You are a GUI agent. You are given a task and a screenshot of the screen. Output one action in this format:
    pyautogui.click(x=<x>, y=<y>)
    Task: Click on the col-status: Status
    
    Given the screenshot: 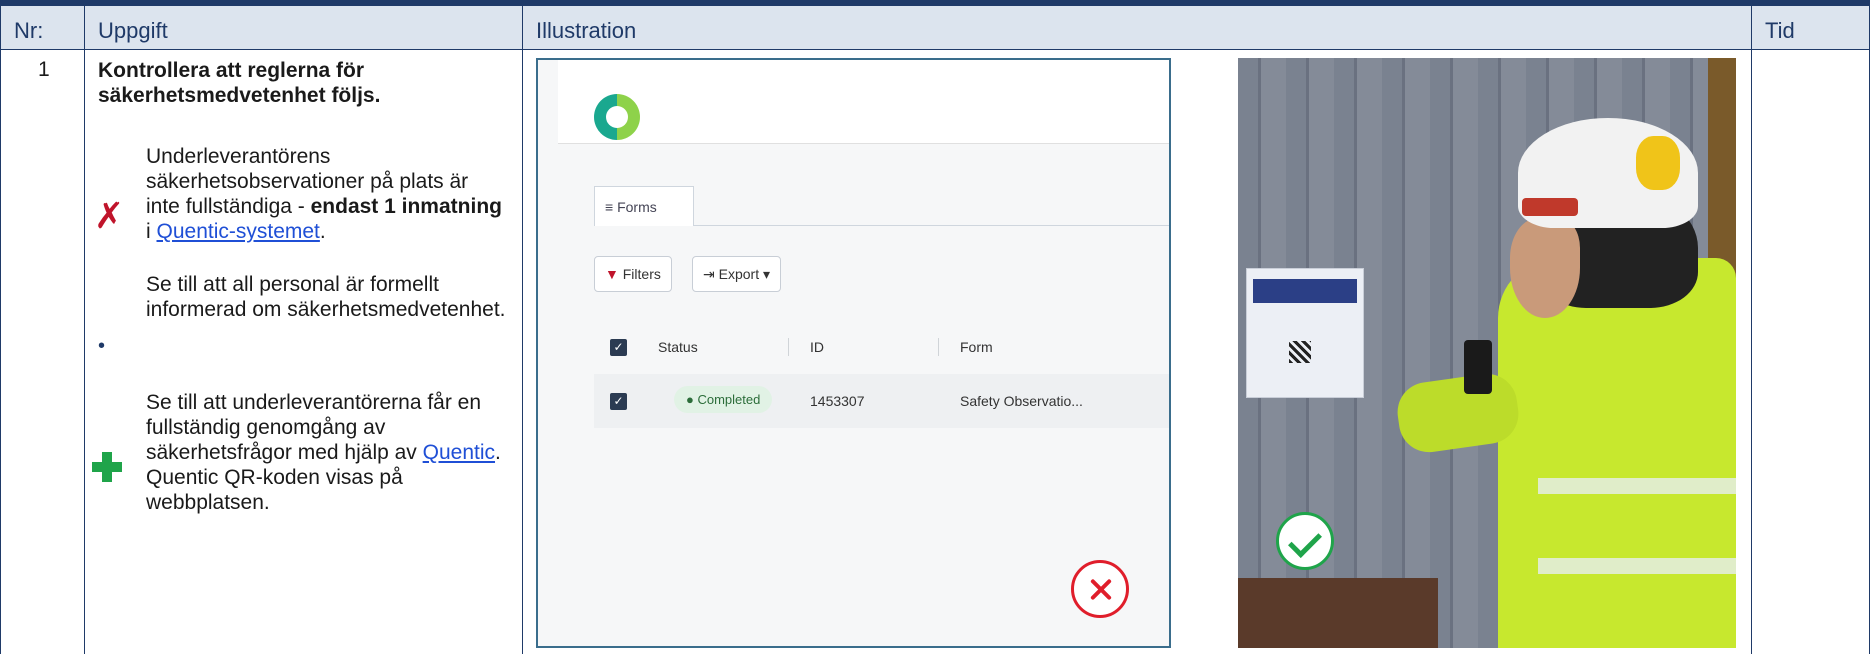 What is the action you would take?
    pyautogui.click(x=678, y=347)
    